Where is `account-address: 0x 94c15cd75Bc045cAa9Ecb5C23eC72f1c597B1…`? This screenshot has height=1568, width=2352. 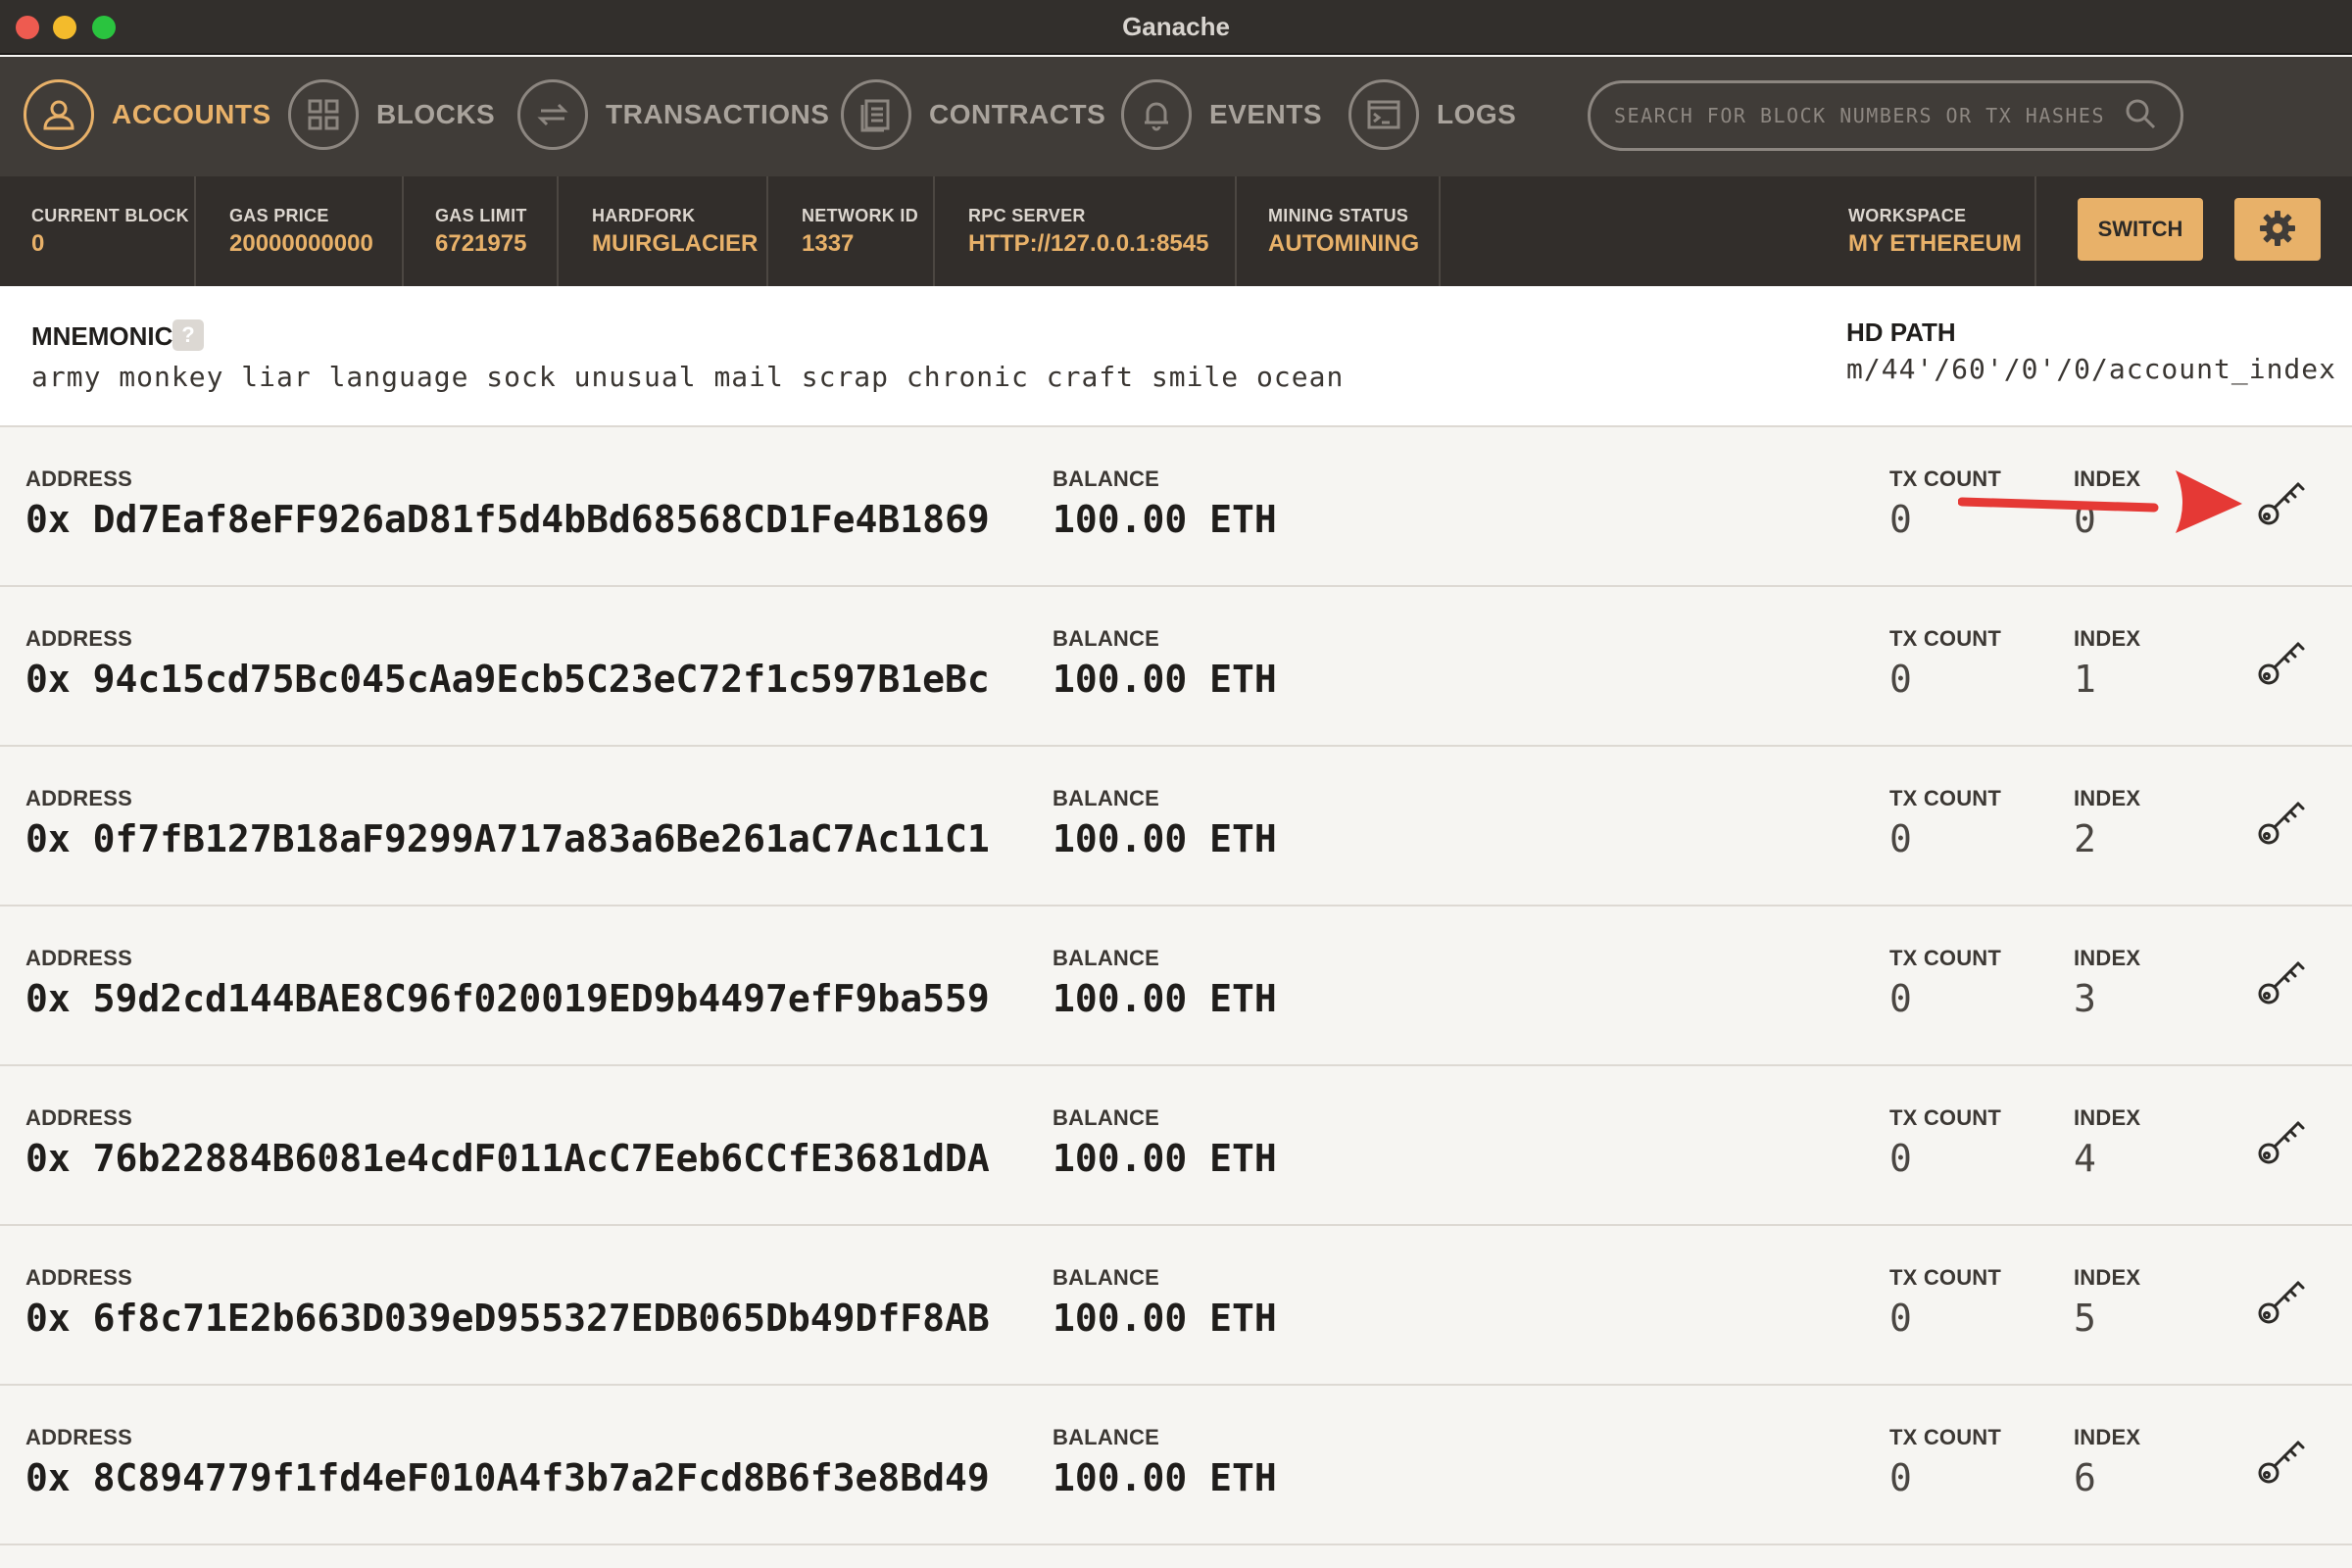 account-address: 0x 94c15cd75Bc045cAa9Ecb5C23eC72f1c597B1… is located at coordinates (507, 679).